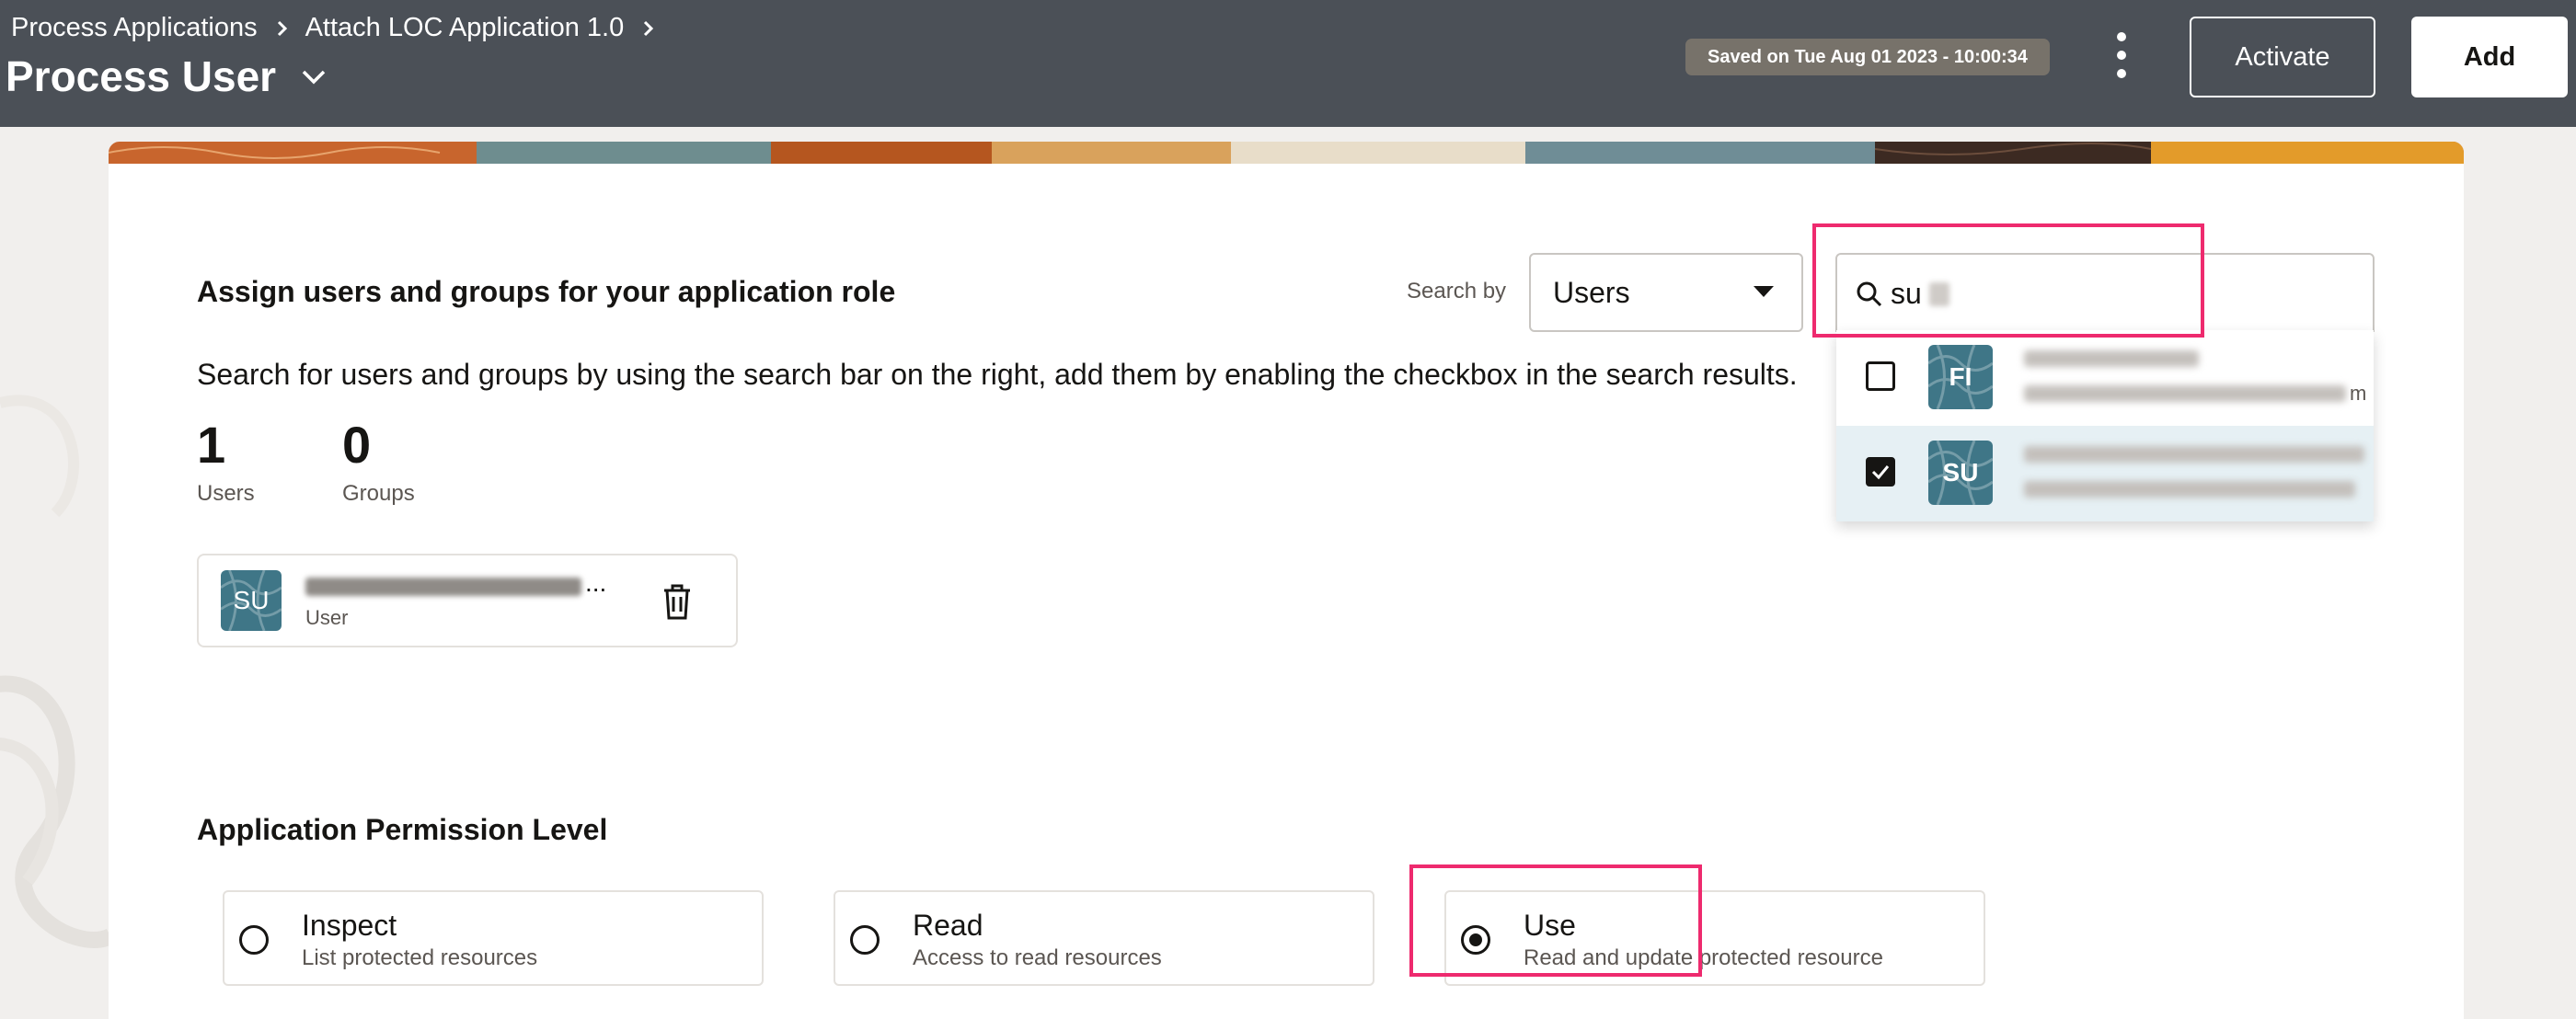  I want to click on result-checkbox, so click(1880, 376).